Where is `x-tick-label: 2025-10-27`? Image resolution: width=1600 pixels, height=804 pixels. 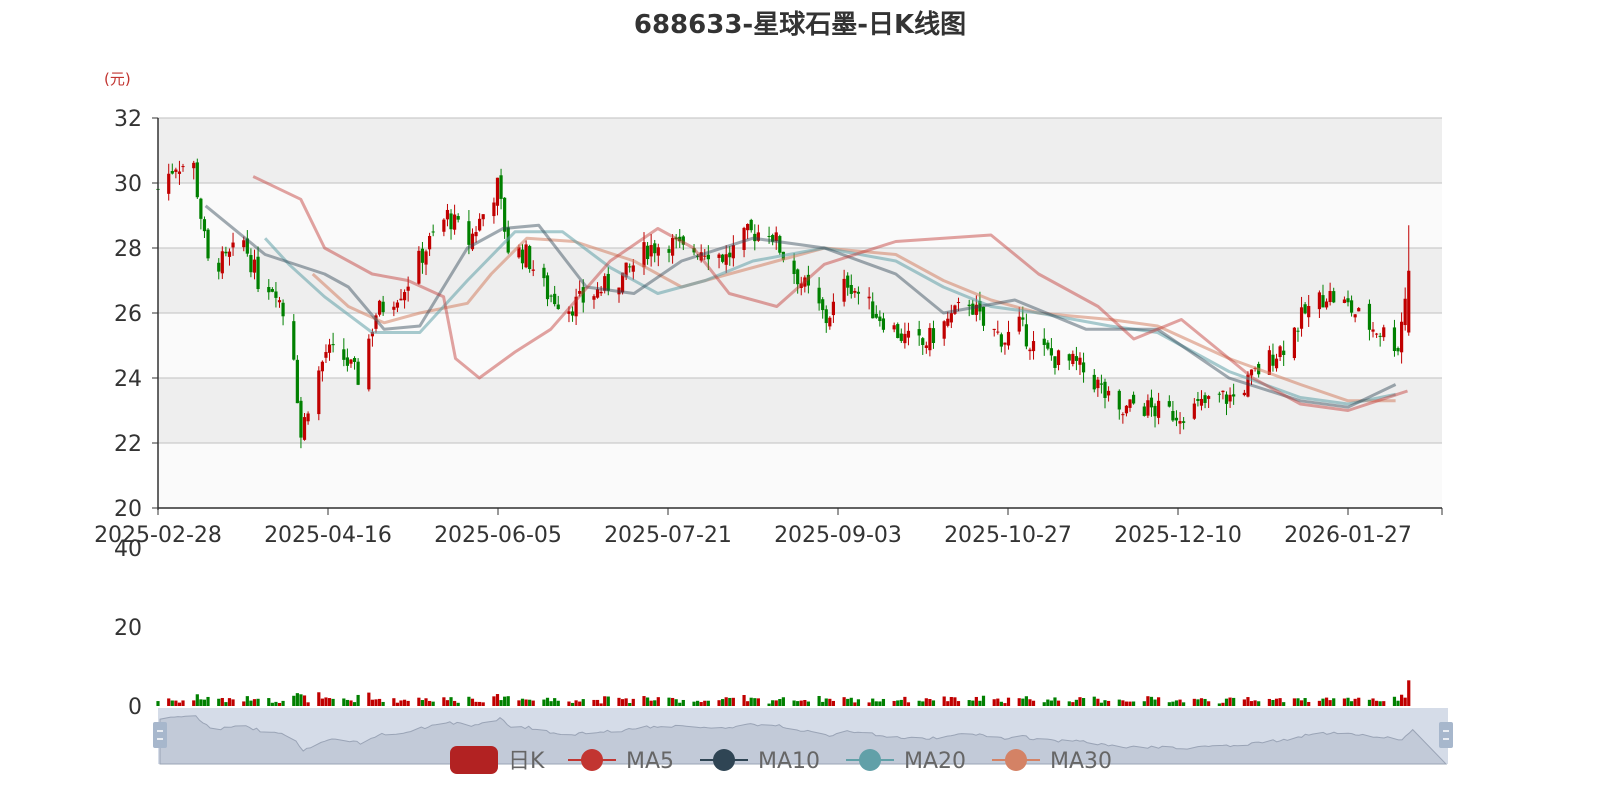
x-tick-label: 2025-10-27 is located at coordinates (1008, 535).